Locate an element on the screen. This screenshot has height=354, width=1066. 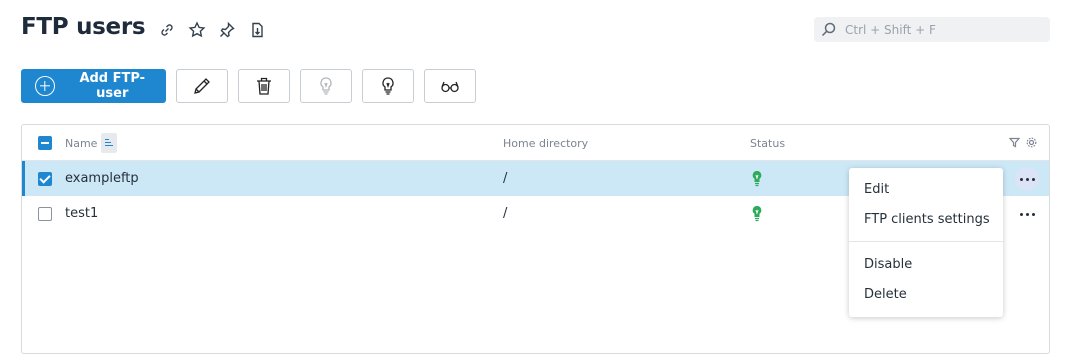
search-icon is located at coordinates (828, 29).